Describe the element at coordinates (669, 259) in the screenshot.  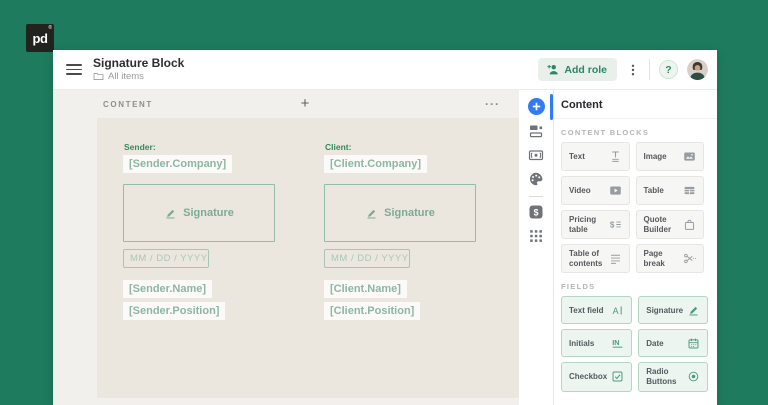
I see `tile-page-break: Page break` at that location.